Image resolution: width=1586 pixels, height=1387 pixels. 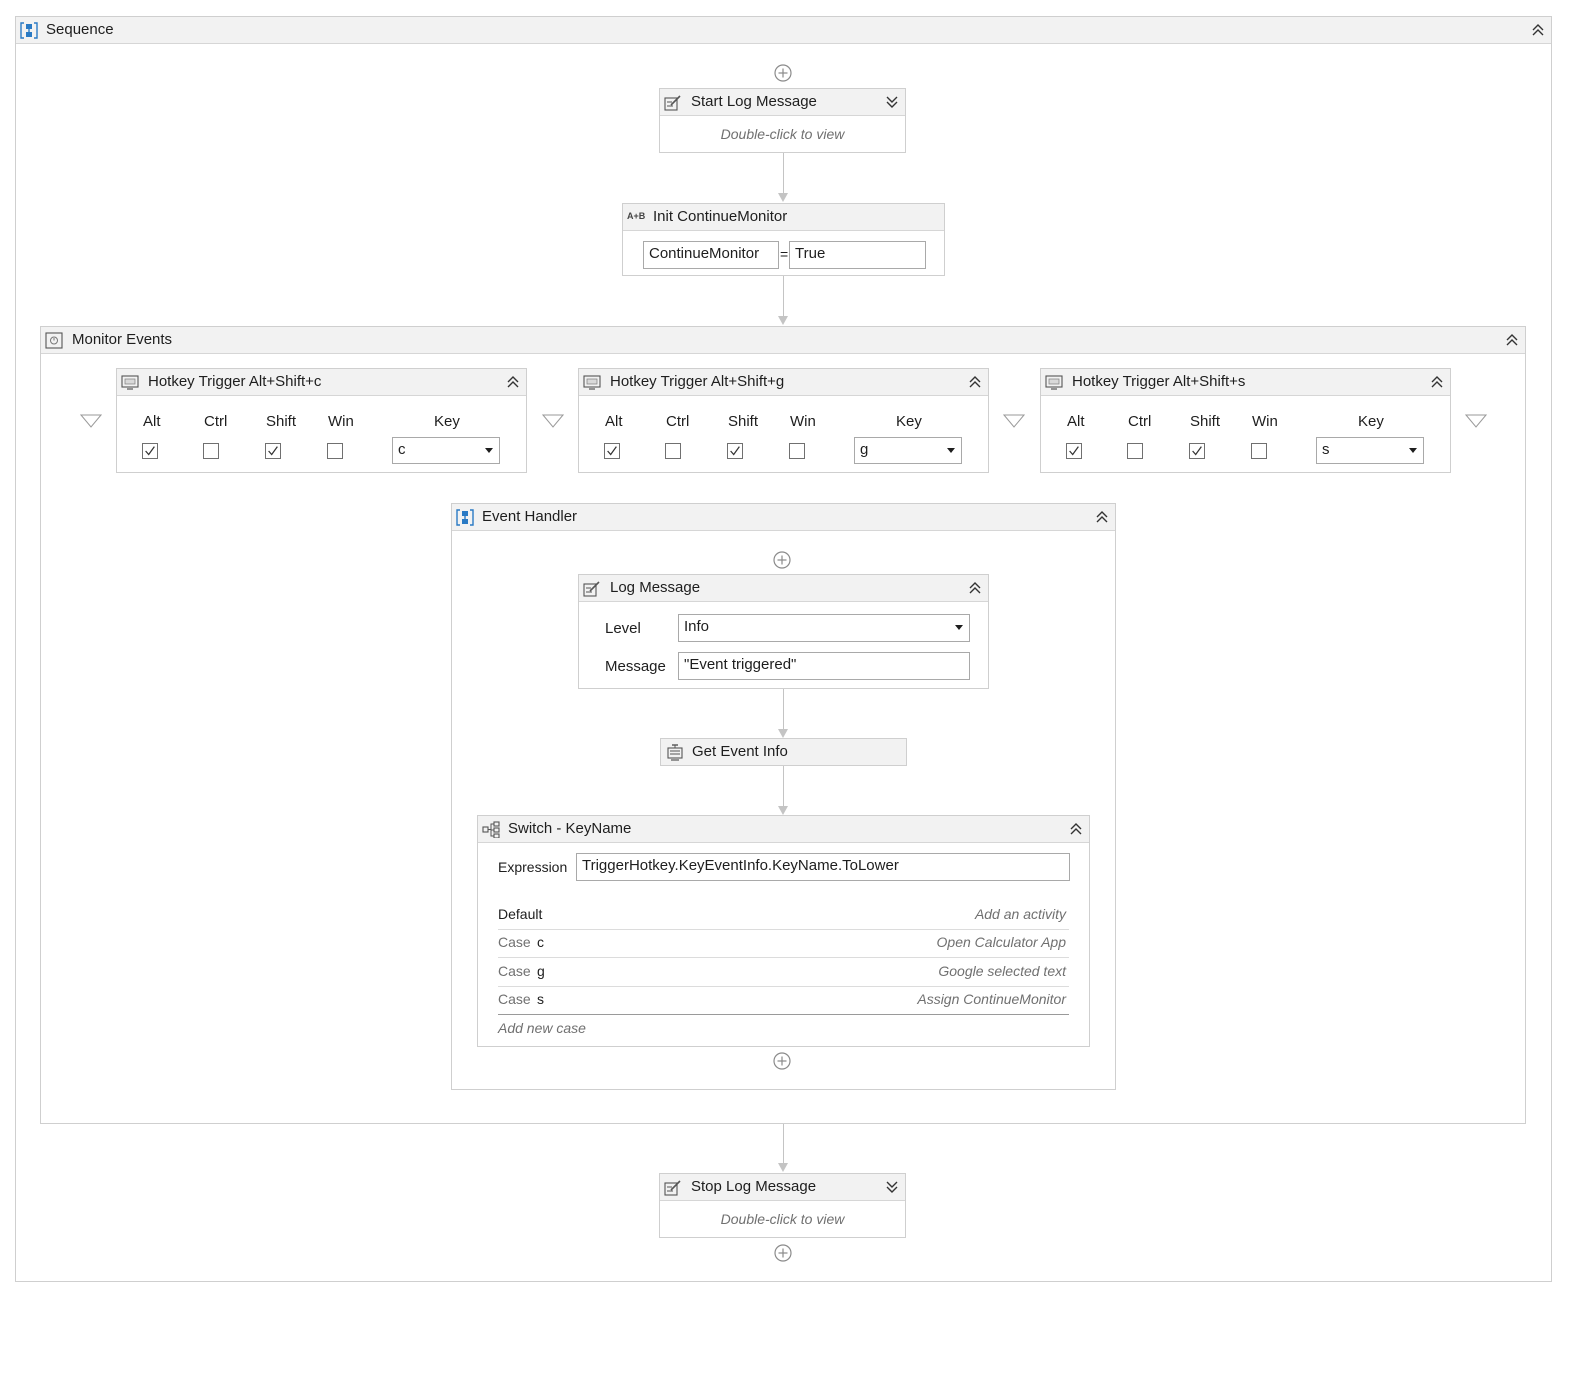 What do you see at coordinates (782, 102) in the screenshot?
I see `start-log-header: Start Log Message` at bounding box center [782, 102].